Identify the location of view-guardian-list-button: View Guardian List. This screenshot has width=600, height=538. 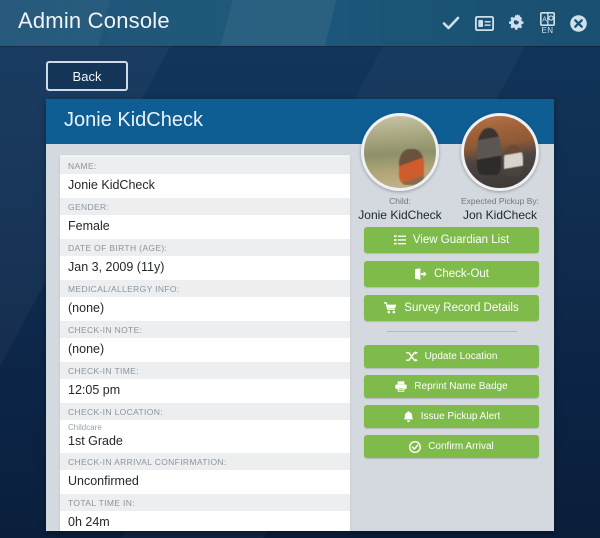
(451, 240).